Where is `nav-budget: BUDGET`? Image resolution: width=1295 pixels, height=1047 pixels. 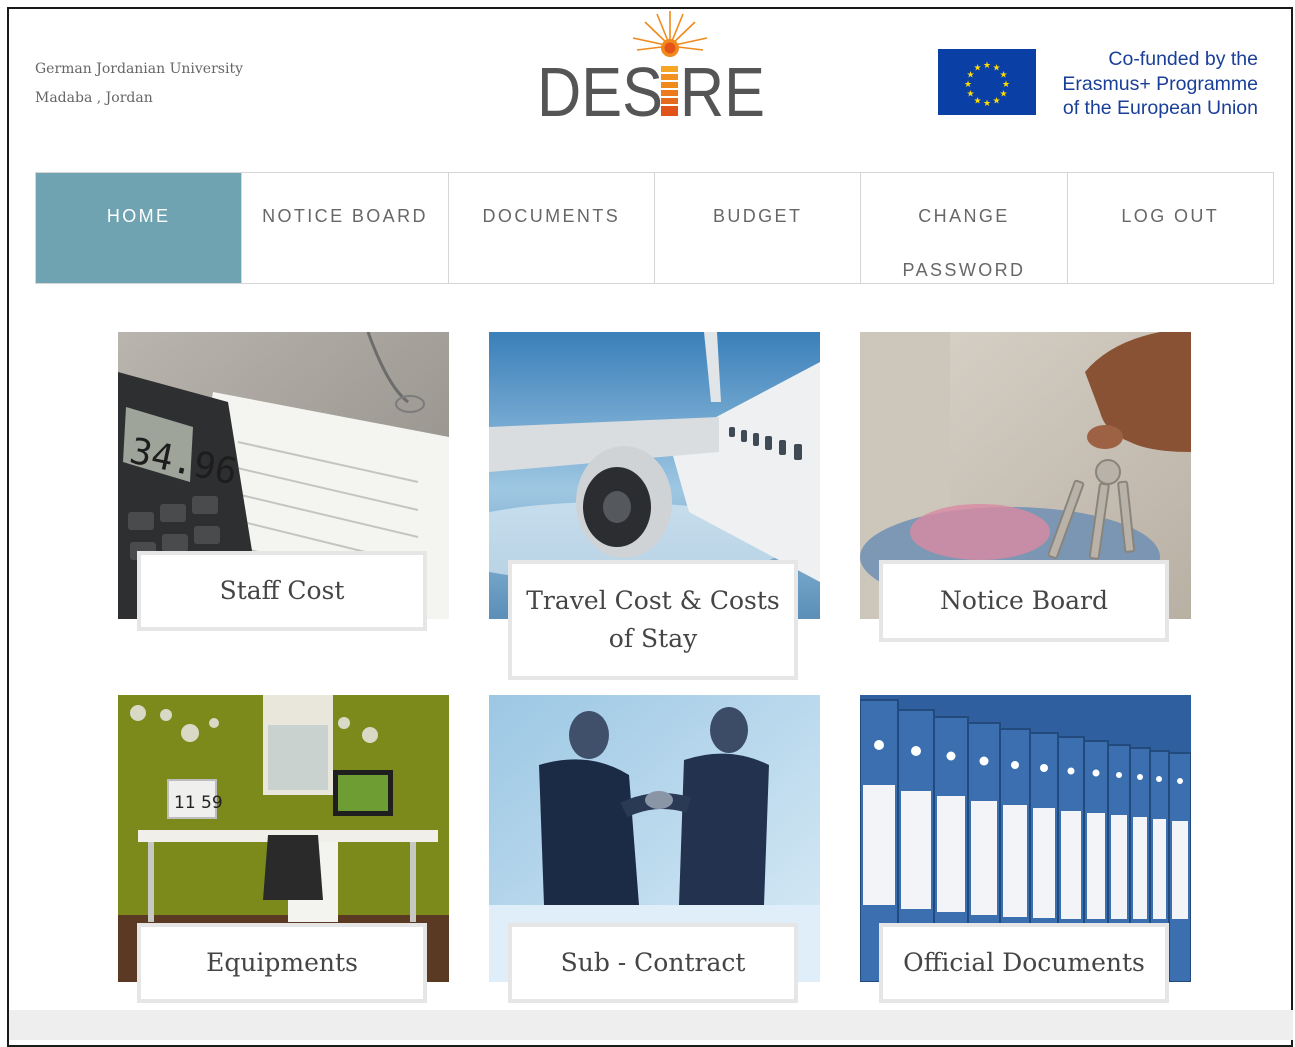
nav-budget: BUDGET is located at coordinates (758, 228).